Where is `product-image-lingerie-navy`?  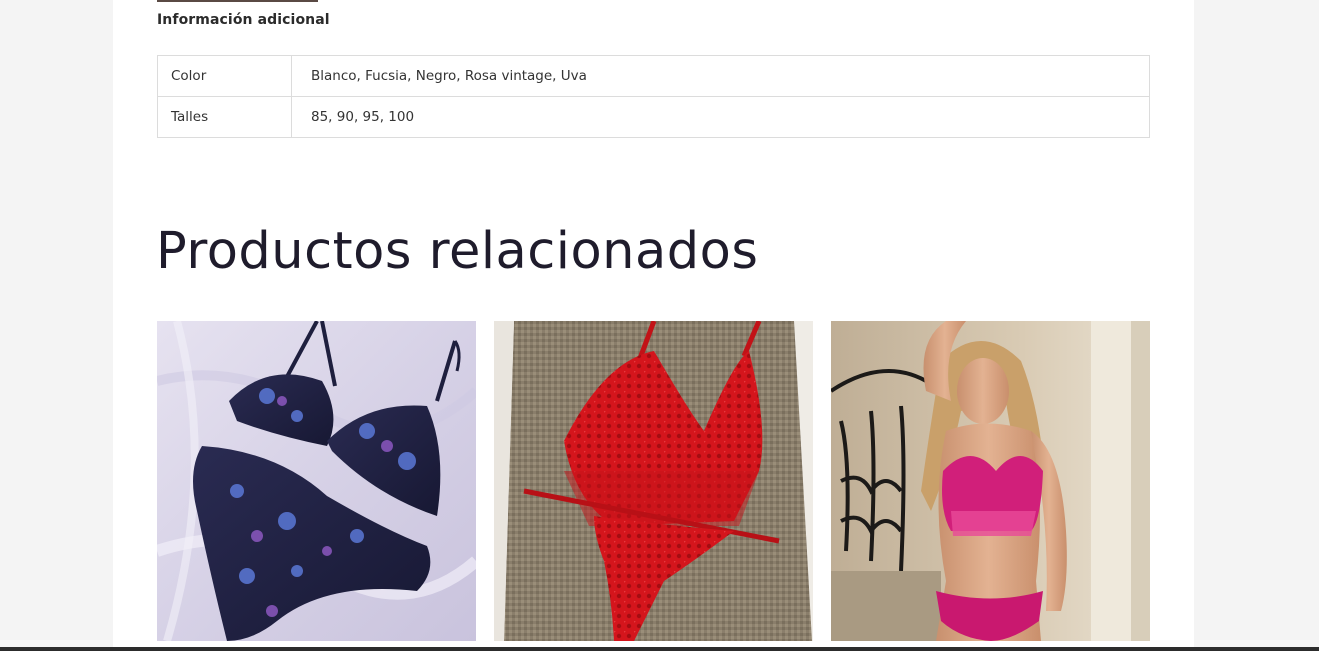
product-image-lingerie-navy is located at coordinates (316, 481).